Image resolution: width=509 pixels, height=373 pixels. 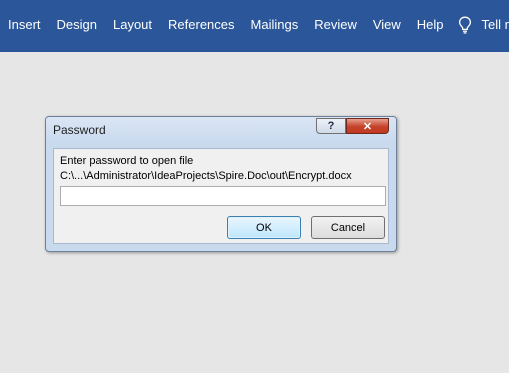 I want to click on tab-insert: Insert, so click(x=24, y=25).